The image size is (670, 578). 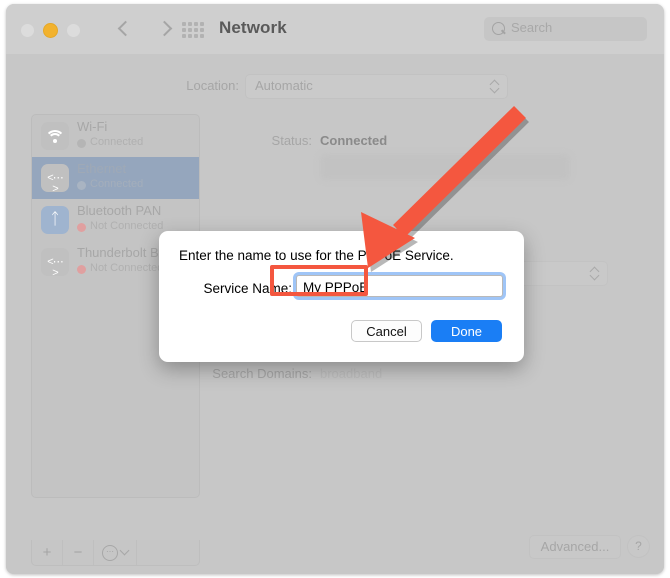 I want to click on navigation-buttons, so click(x=145, y=29).